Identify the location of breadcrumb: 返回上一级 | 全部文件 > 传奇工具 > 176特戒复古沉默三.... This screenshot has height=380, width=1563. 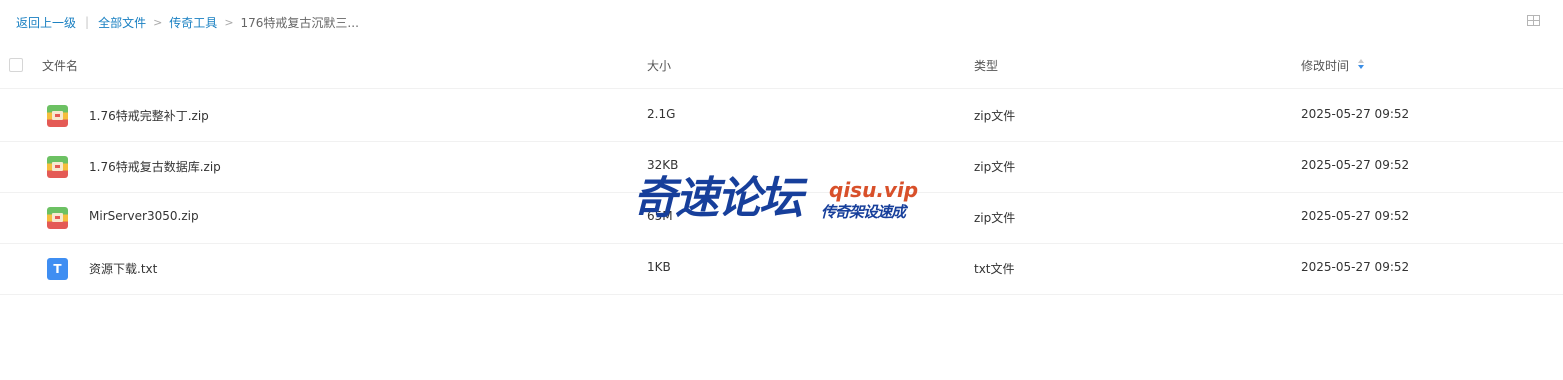
(187, 22).